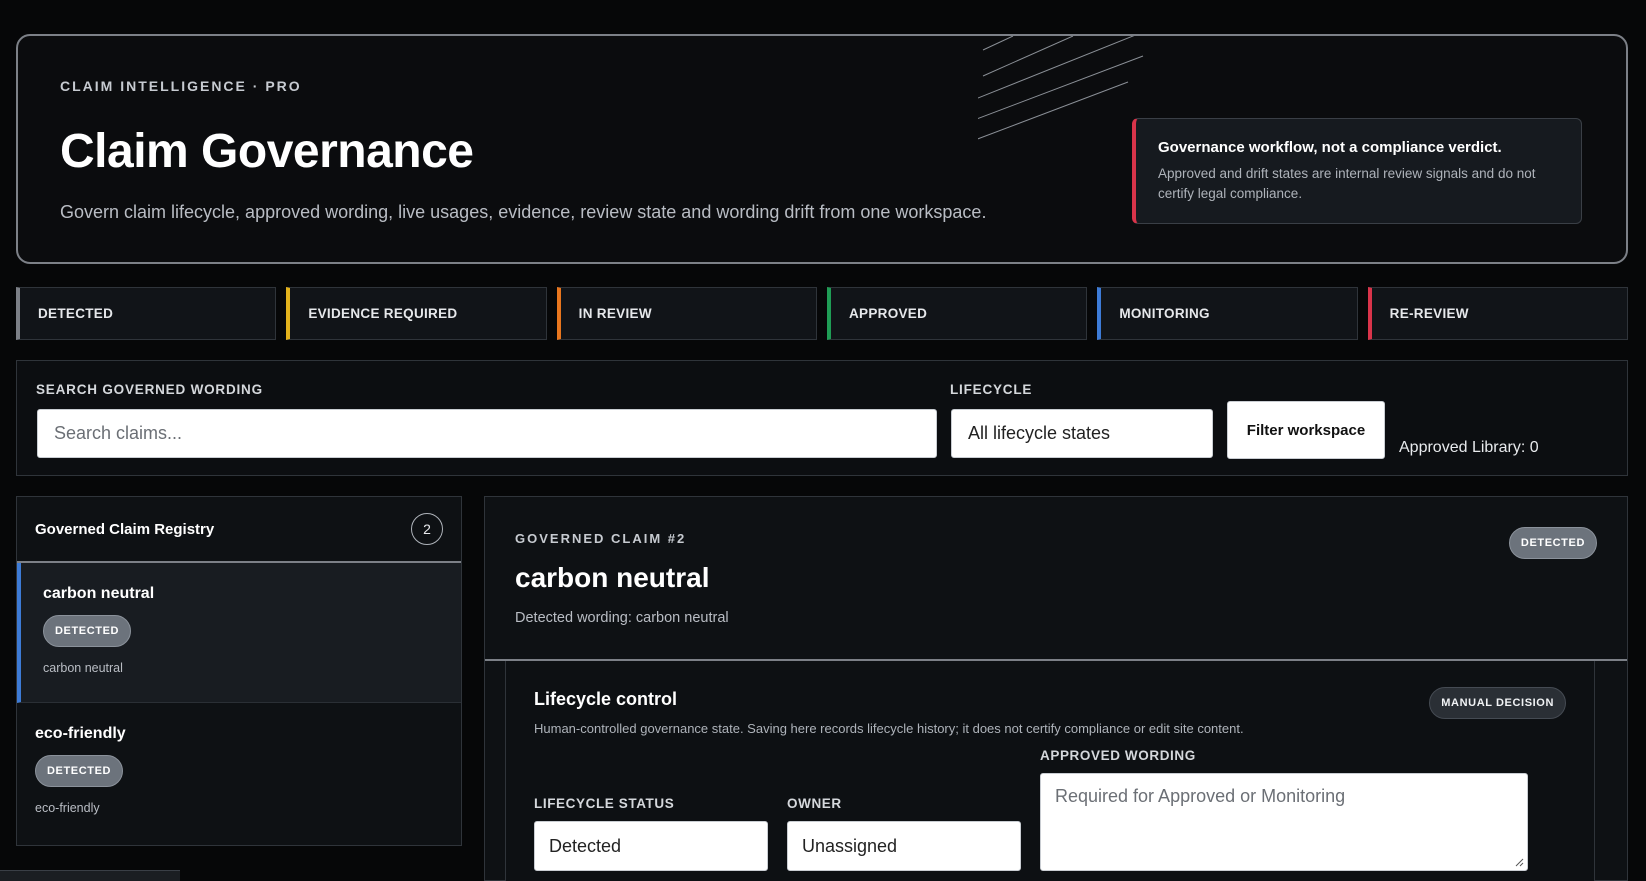 This screenshot has width=1646, height=881. Describe the element at coordinates (888, 313) in the screenshot. I see `tab-label: APPROVED` at that location.